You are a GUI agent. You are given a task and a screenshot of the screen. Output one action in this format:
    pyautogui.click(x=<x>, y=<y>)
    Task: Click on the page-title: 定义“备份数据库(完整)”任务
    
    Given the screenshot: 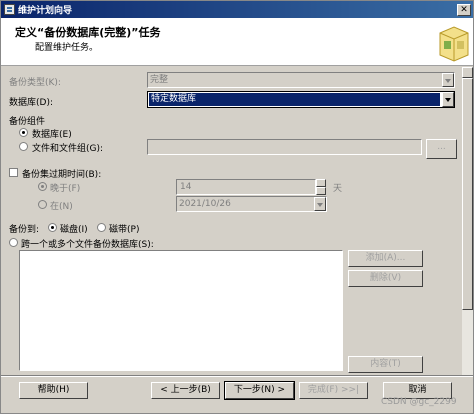 What is the action you would take?
    pyautogui.click(x=88, y=32)
    